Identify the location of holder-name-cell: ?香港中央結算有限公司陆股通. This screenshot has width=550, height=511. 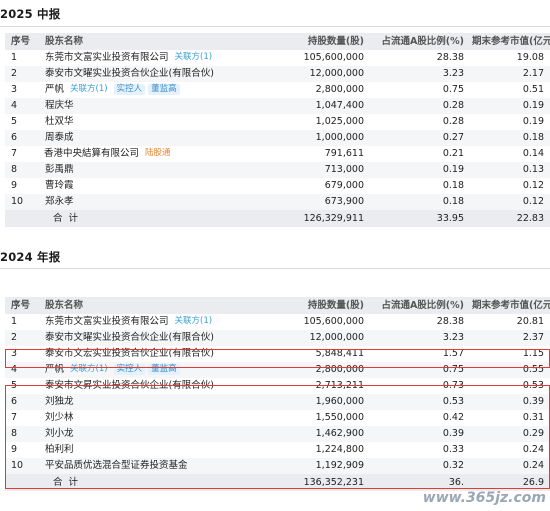
(163, 154).